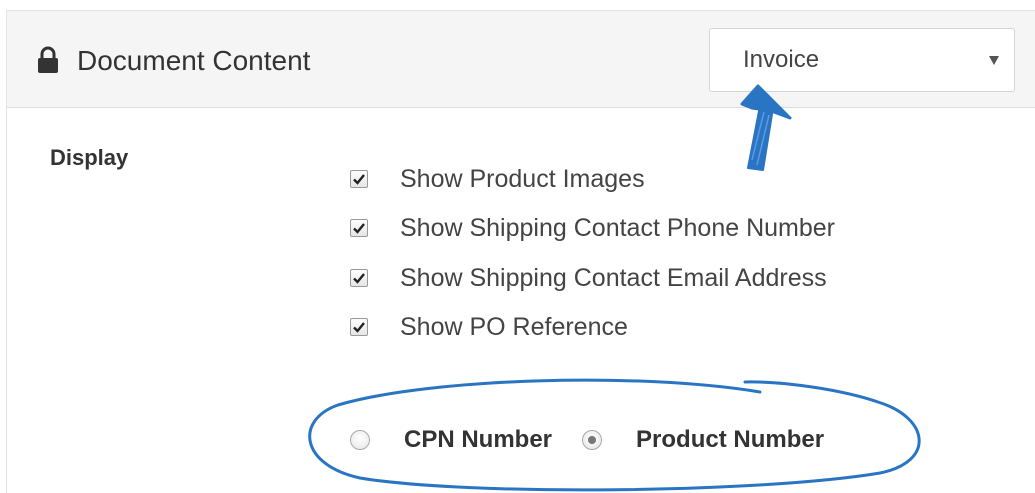 The image size is (1035, 493). Describe the element at coordinates (613, 277) in the screenshot. I see `option-label: Show Shipping Contact Email Address` at that location.